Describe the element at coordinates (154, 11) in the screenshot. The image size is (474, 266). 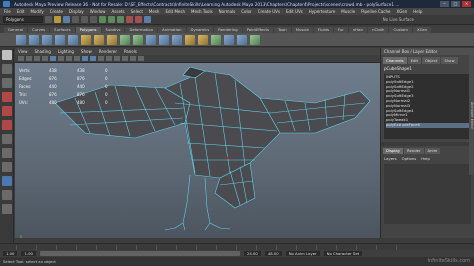
I see `menu-mesh: Mesh` at that location.